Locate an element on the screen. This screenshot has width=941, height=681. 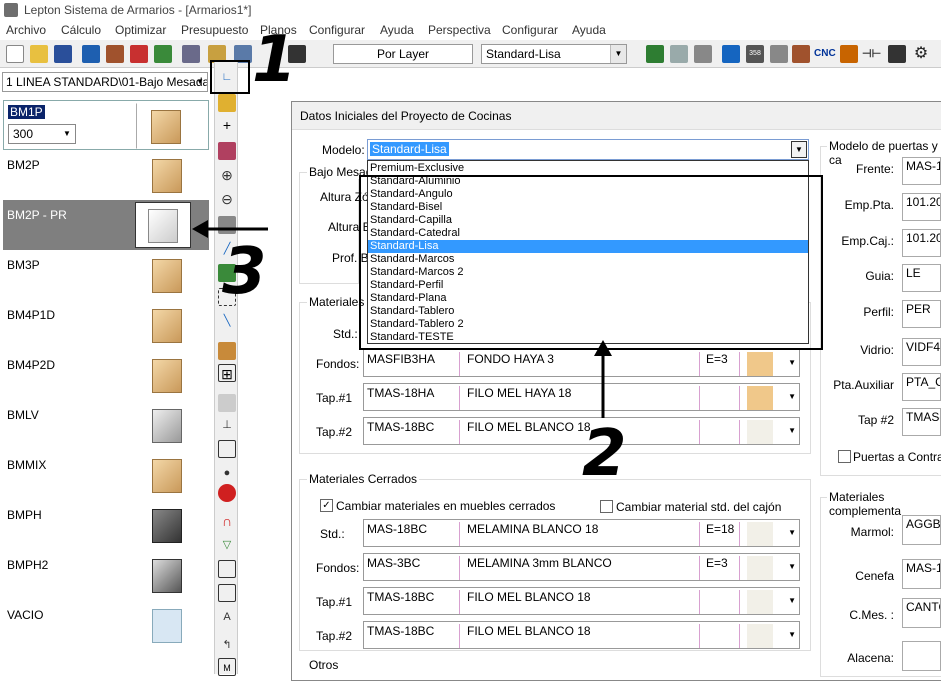
puertas-field: VIDF4 is located at coordinates (921, 352).